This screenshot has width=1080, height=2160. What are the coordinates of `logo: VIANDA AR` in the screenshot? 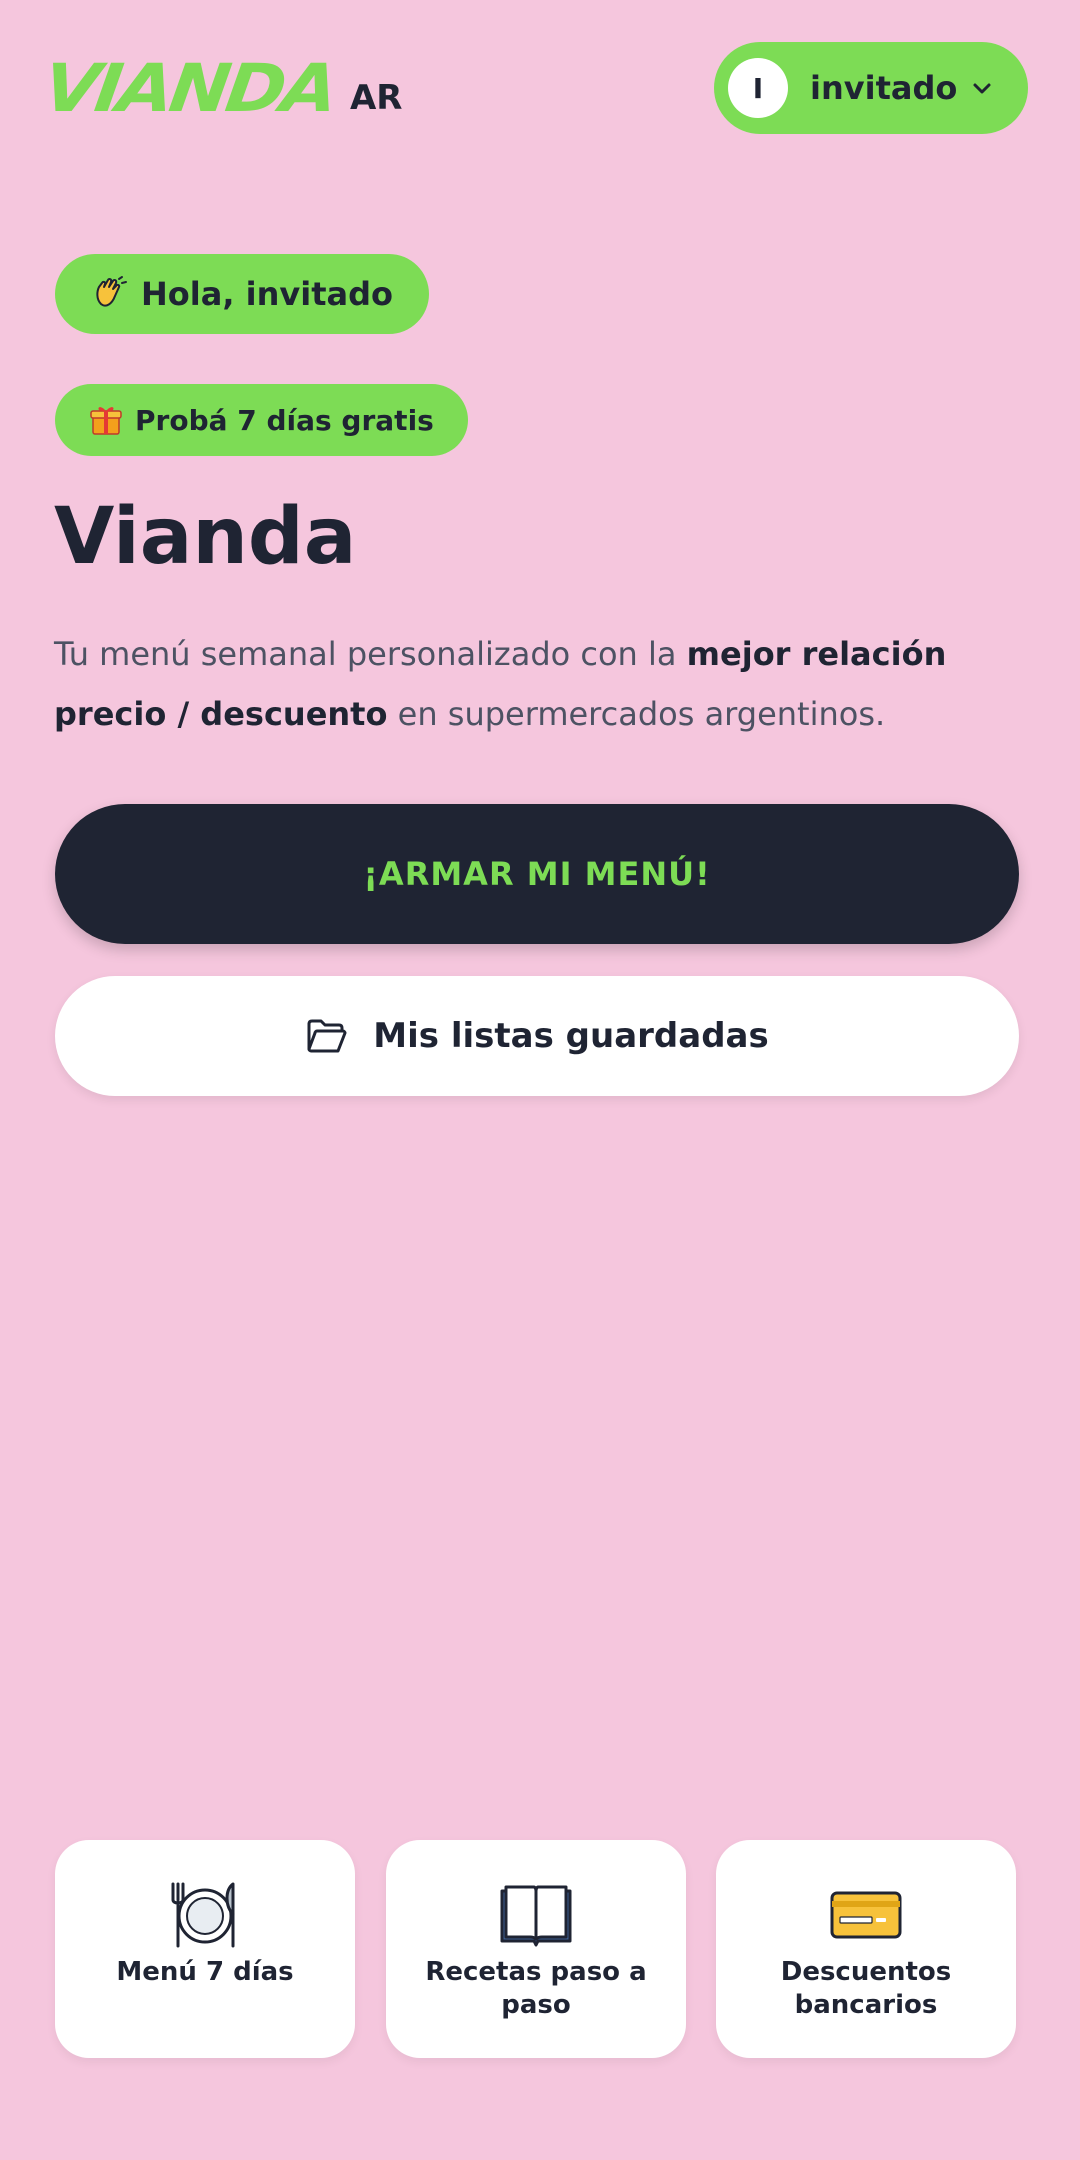 It's located at (221, 87).